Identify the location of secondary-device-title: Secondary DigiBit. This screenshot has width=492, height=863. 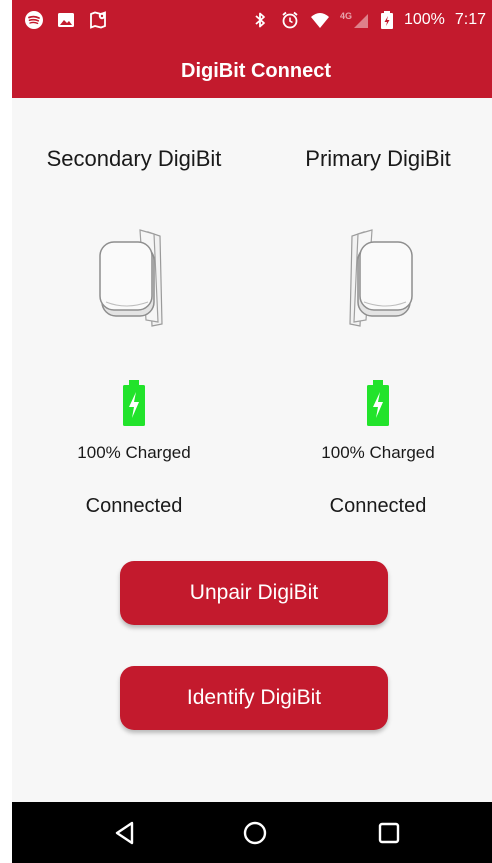
(134, 158).